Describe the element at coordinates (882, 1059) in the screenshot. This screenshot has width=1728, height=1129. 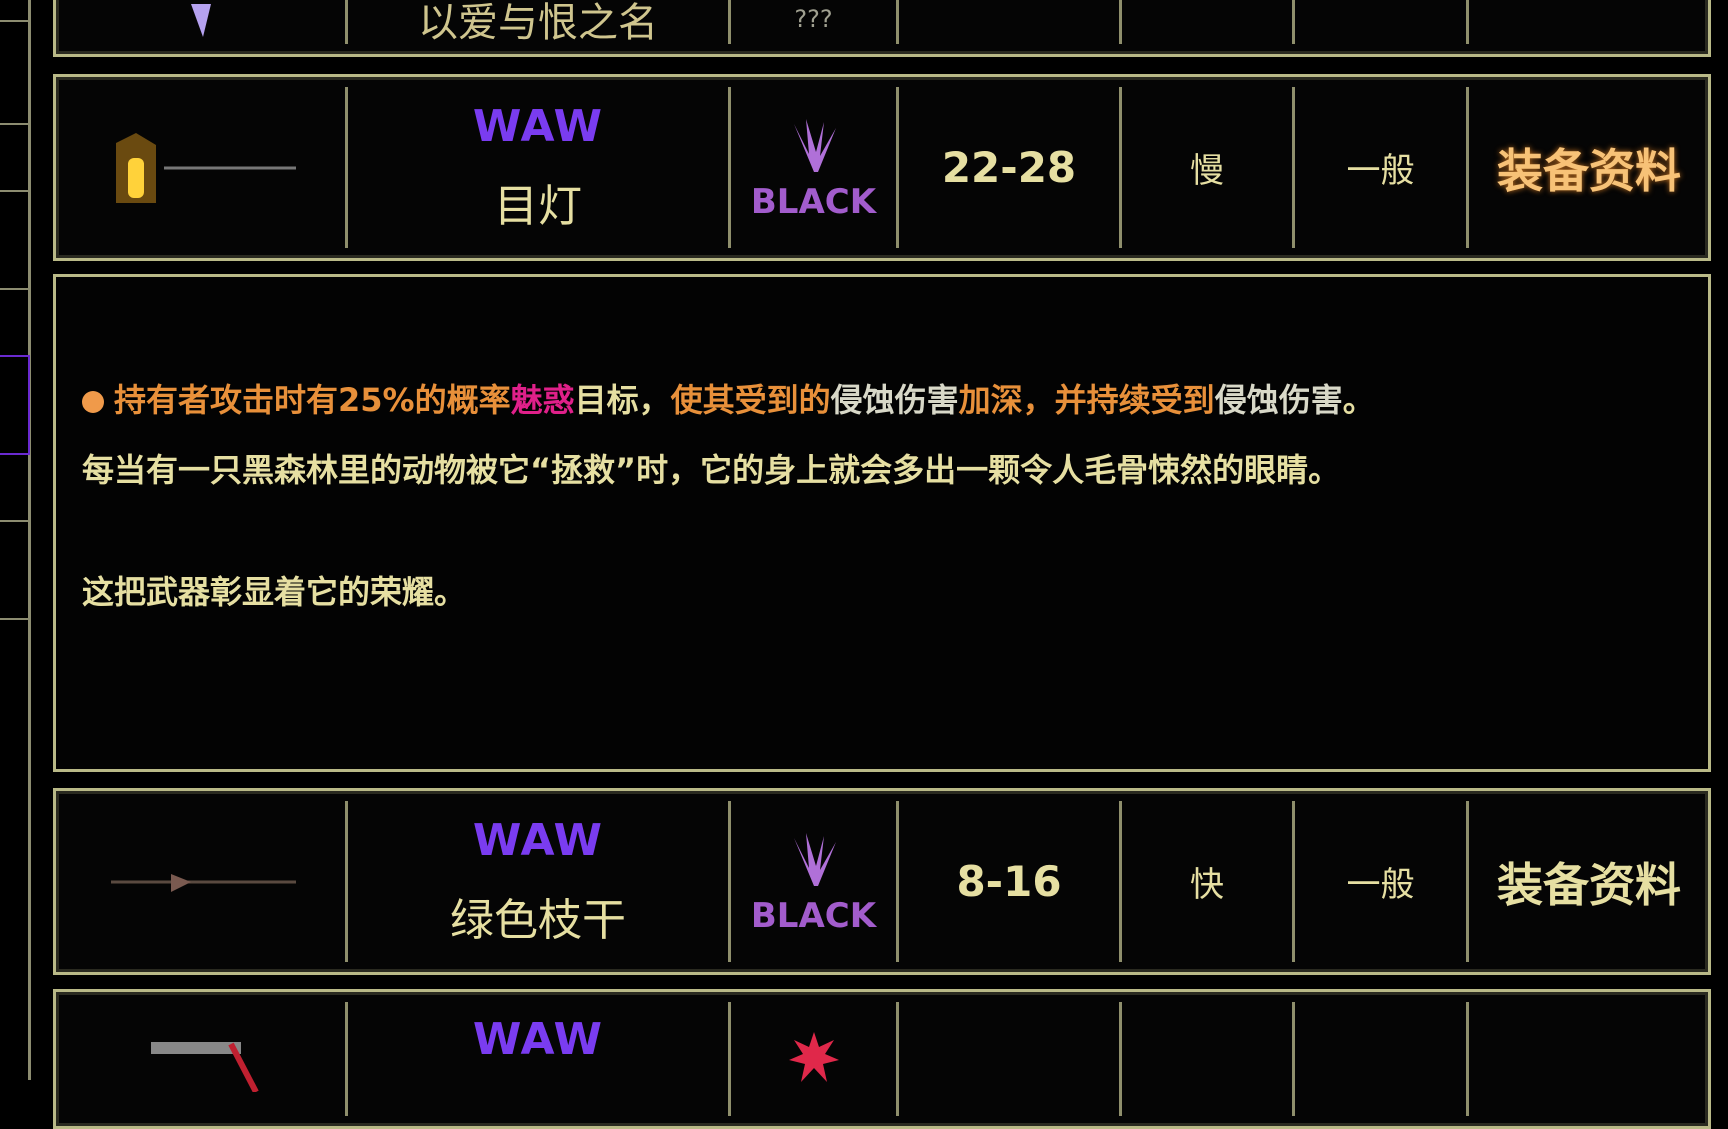
I see `weapon-row: WAW` at that location.